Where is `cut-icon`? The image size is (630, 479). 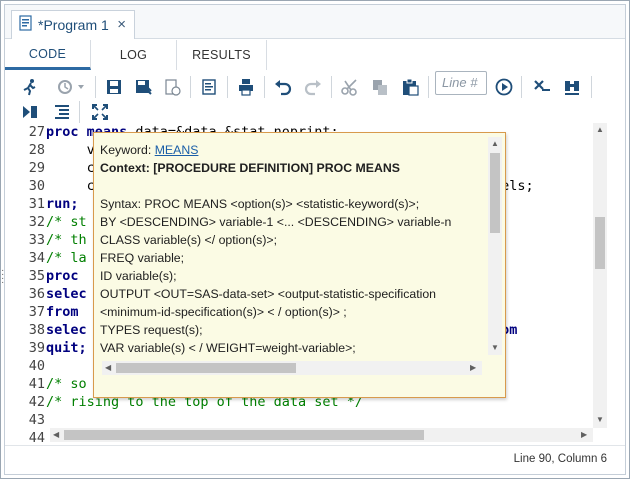 cut-icon is located at coordinates (350, 87).